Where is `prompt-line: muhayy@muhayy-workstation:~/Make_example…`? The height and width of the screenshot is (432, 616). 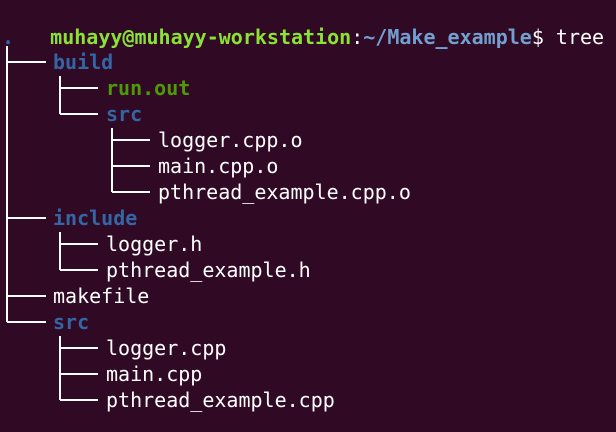 prompt-line: muhayy@muhayy-workstation:~/Make_example… is located at coordinates (303, 24).